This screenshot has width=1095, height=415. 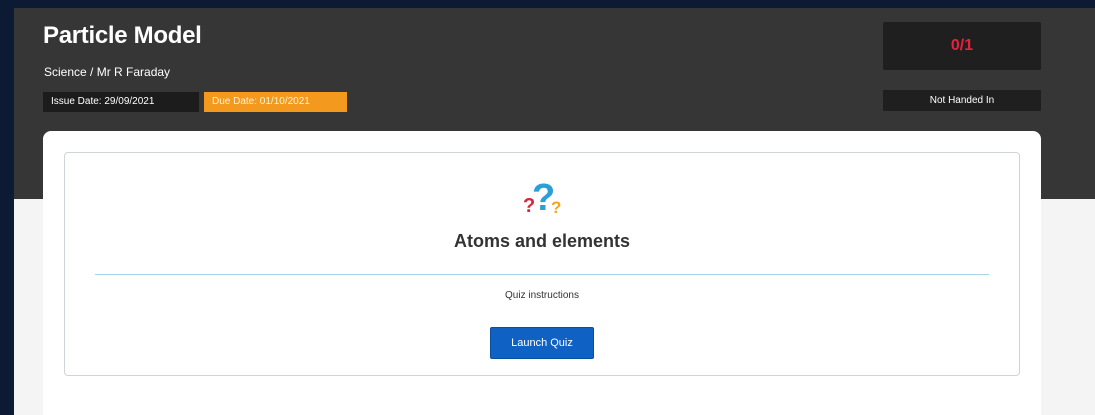 What do you see at coordinates (542, 241) in the screenshot?
I see `quiz-title: Atoms and elements` at bounding box center [542, 241].